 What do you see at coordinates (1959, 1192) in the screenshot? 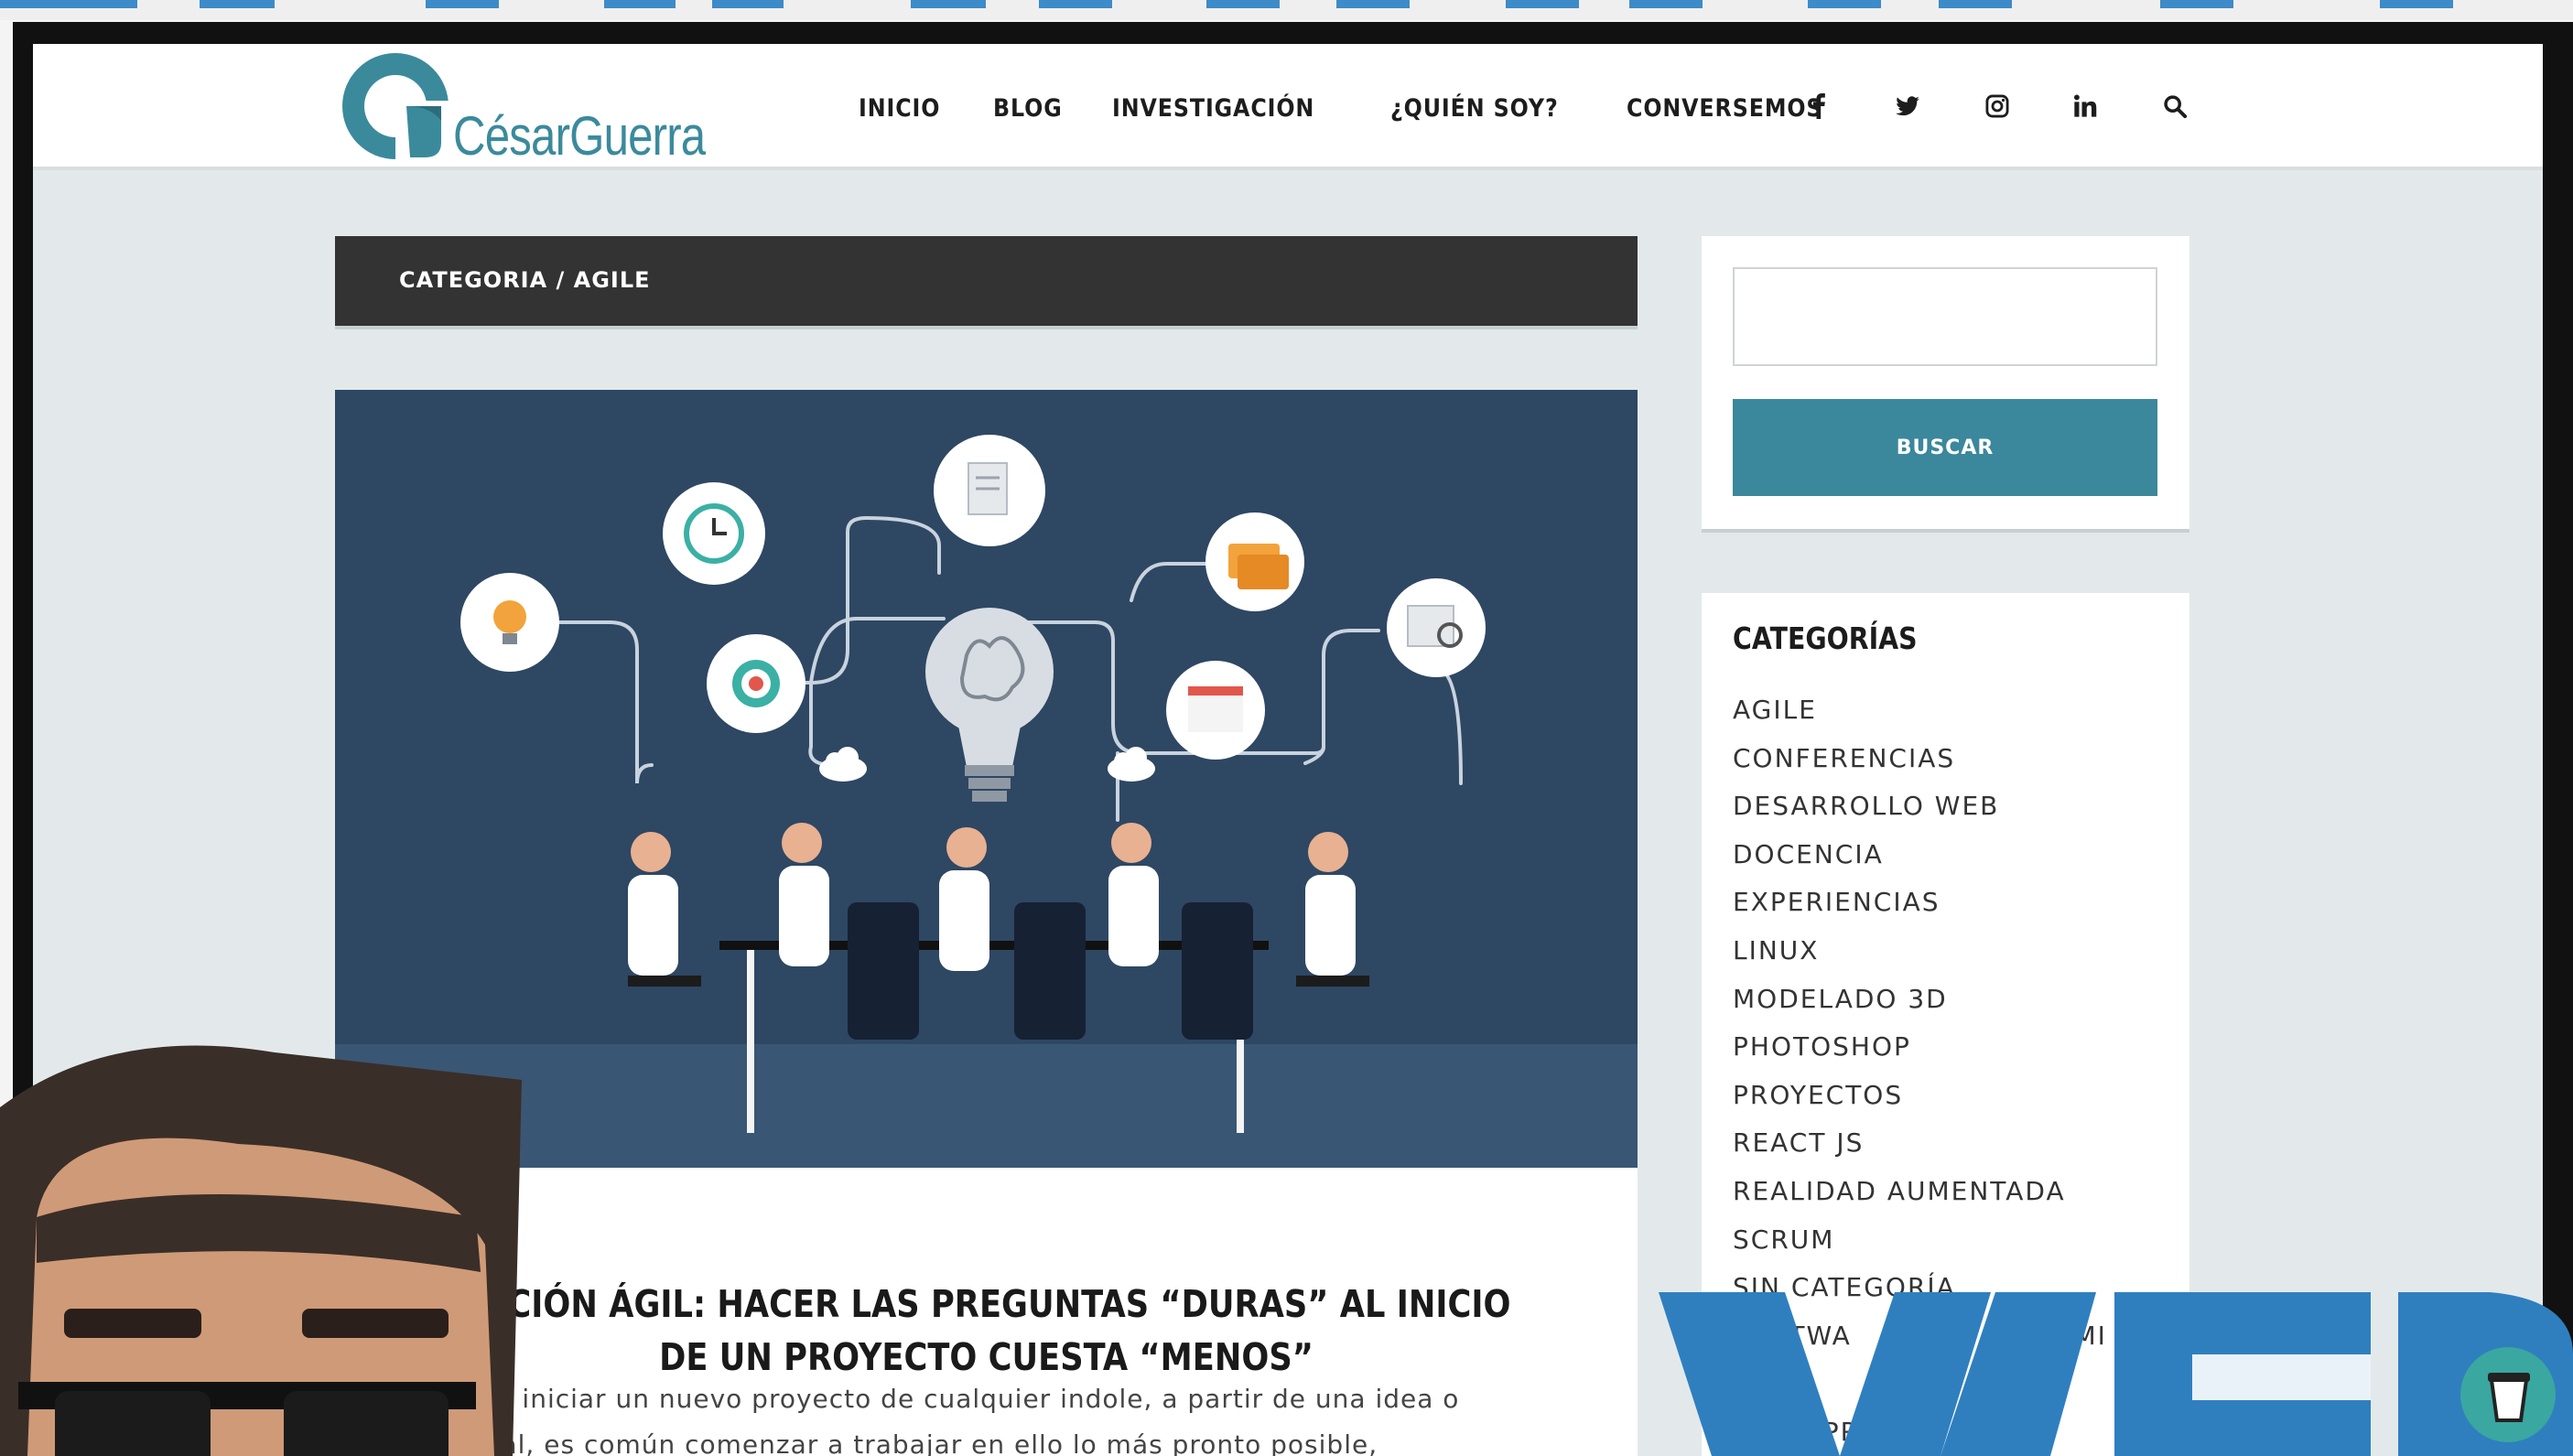
I see `category-item: REALIDAD AUMENTADA` at bounding box center [1959, 1192].